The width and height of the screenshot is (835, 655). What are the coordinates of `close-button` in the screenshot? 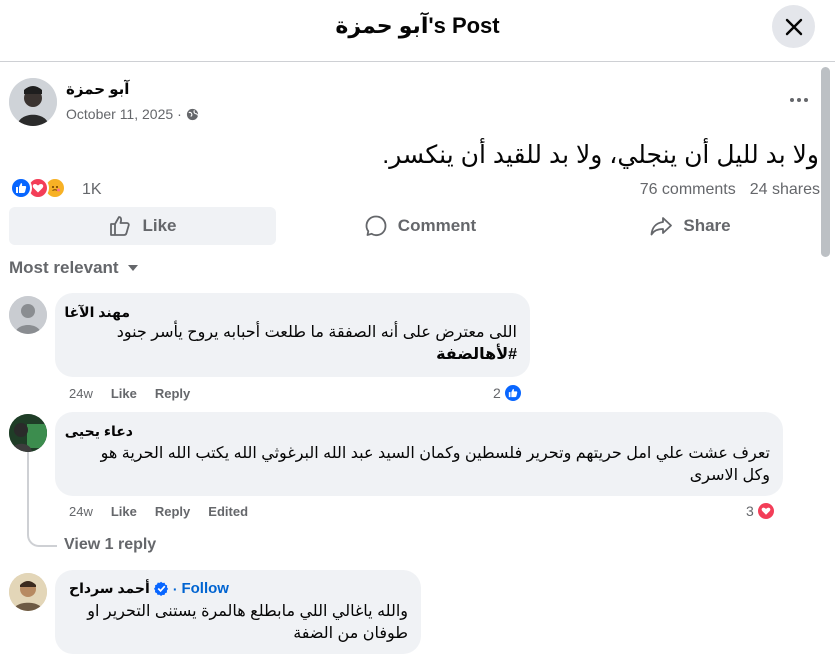 It's located at (793, 26).